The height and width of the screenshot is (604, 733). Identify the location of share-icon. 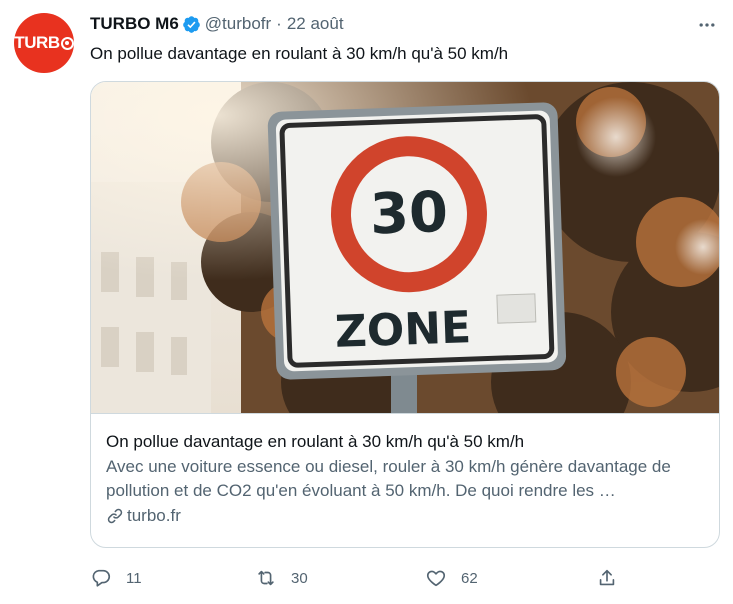
(607, 577).